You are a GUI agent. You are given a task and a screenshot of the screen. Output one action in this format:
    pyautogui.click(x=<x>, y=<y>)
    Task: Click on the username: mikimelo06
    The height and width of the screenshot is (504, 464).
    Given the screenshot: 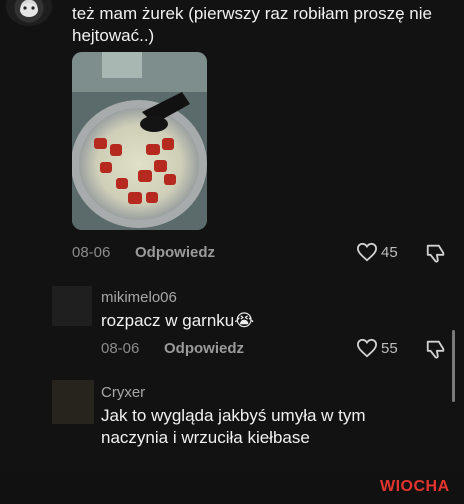 What is the action you would take?
    pyautogui.click(x=139, y=297)
    